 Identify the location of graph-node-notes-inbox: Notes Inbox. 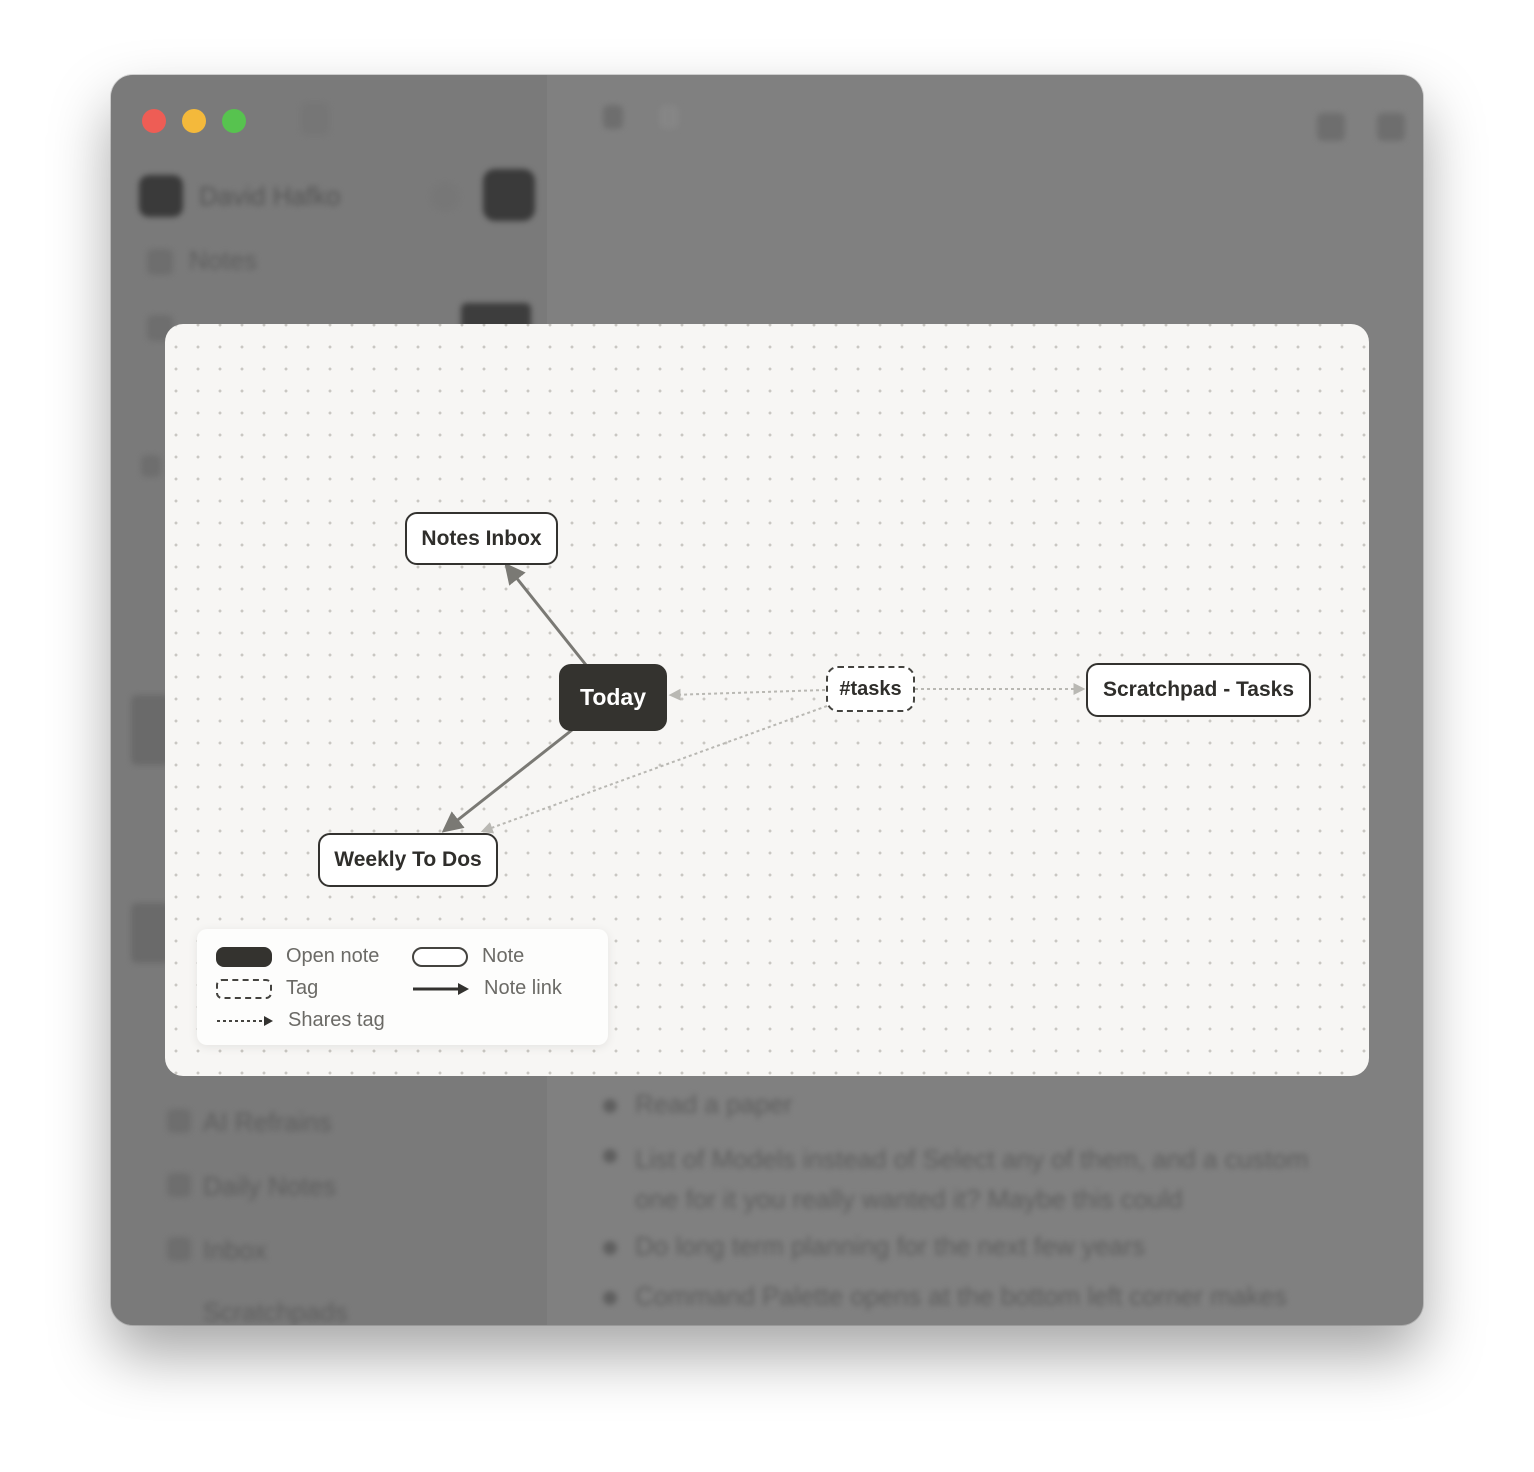
(481, 538).